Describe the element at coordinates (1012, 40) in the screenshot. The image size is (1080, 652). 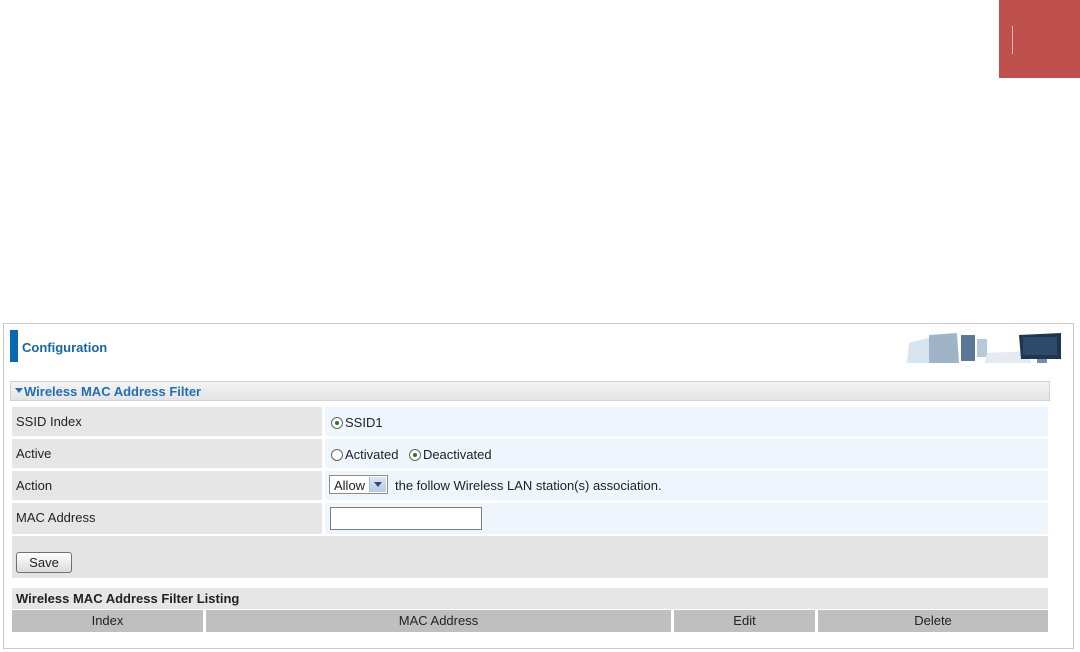
I see `corner-tab-mark` at that location.